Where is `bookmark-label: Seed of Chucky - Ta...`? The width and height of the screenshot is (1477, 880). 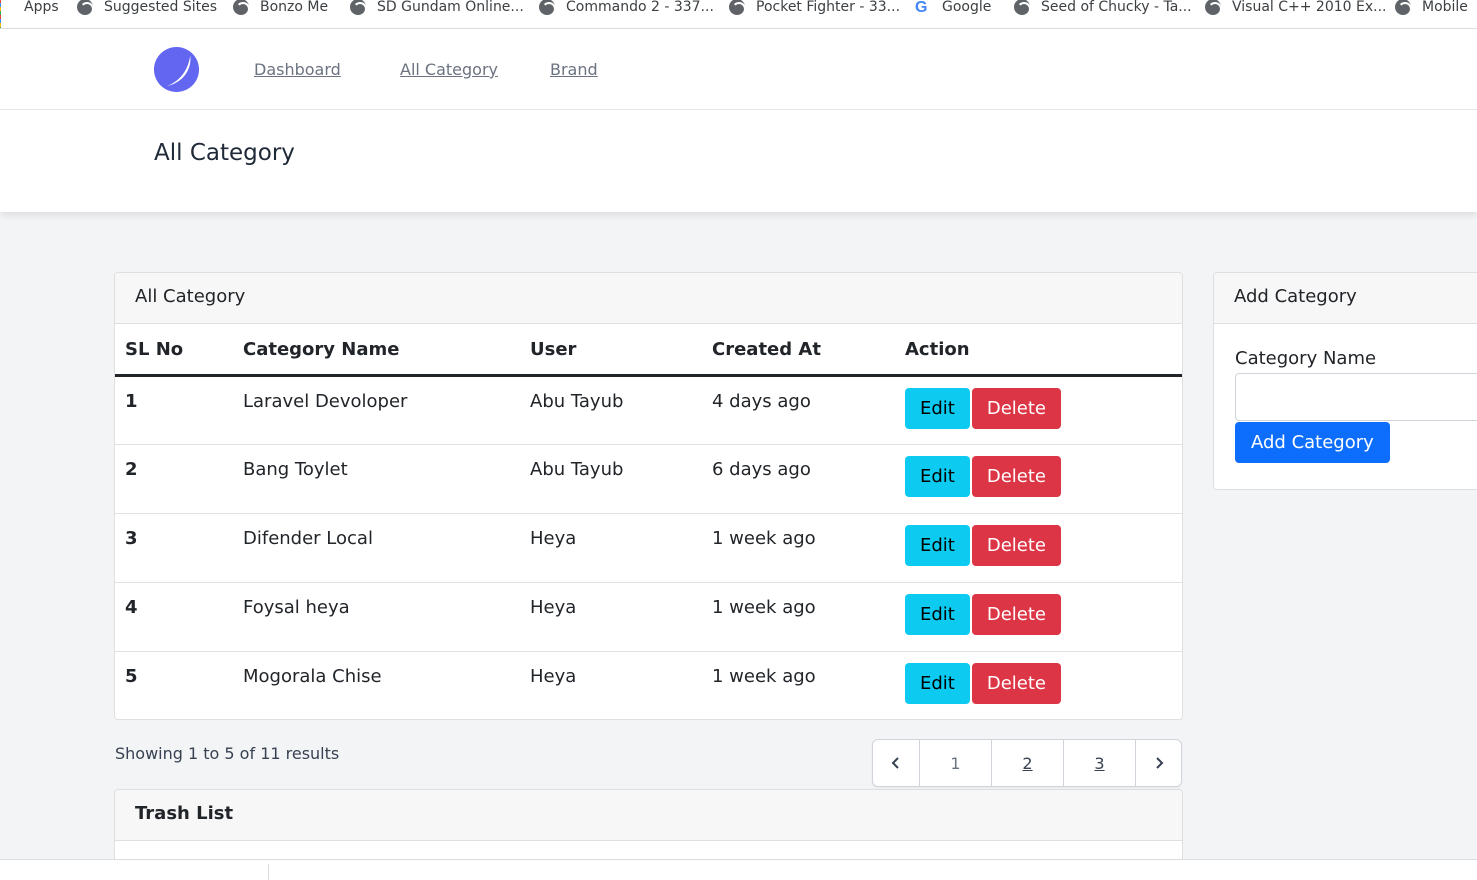
bookmark-label: Seed of Chucky - Ta... is located at coordinates (1116, 7).